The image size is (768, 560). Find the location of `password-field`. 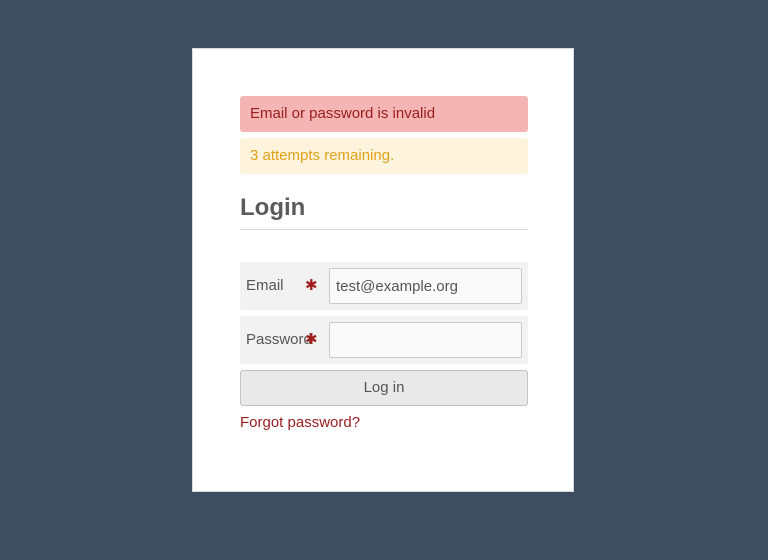

password-field is located at coordinates (425, 340).